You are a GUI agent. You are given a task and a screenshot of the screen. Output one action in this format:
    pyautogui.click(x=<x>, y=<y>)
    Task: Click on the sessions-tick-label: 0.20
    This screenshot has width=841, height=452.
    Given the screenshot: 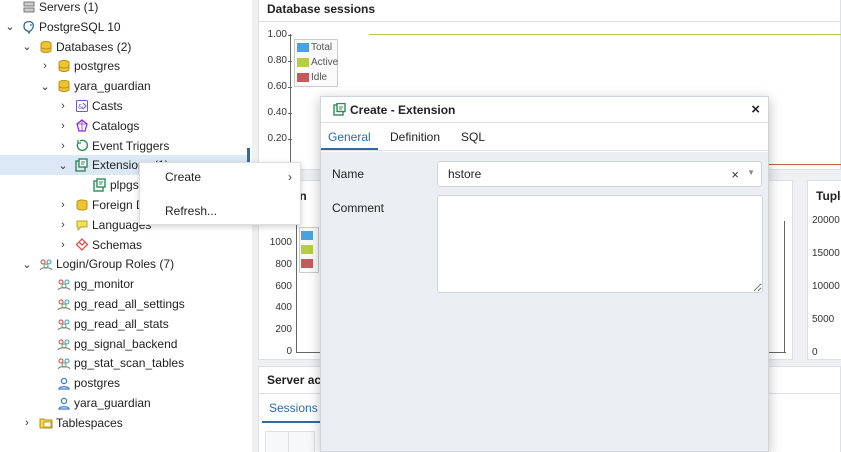 What is the action you would take?
    pyautogui.click(x=277, y=138)
    